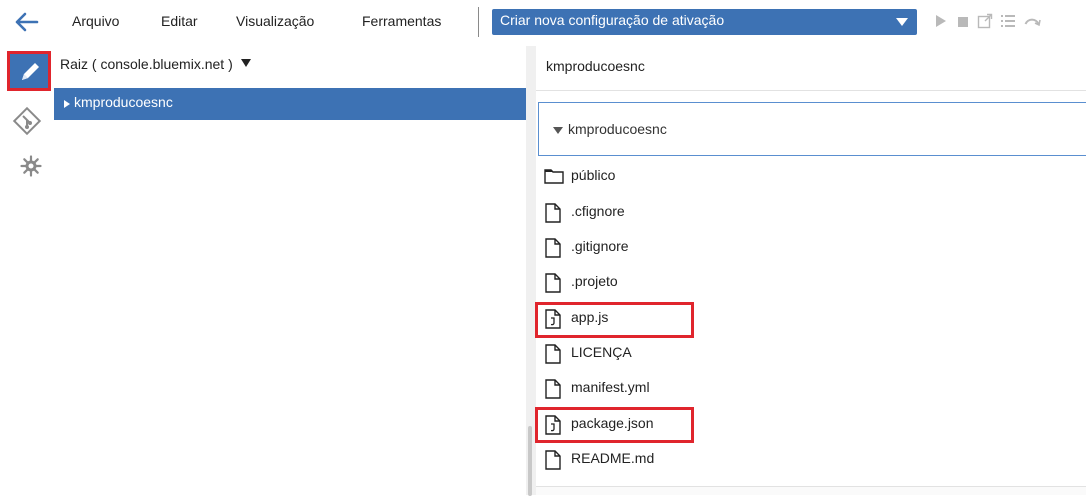 The height and width of the screenshot is (496, 1086). What do you see at coordinates (809, 318) in the screenshot?
I see `file-row-app-js: app.js` at bounding box center [809, 318].